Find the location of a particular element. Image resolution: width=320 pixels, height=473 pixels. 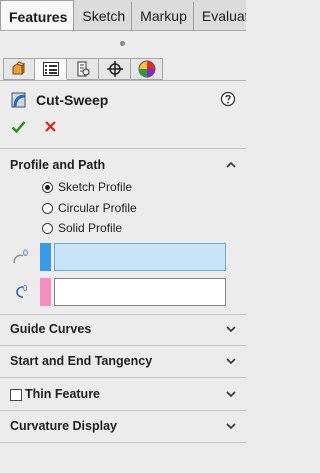

thin-feature-header: Thin Feature is located at coordinates (124, 394).